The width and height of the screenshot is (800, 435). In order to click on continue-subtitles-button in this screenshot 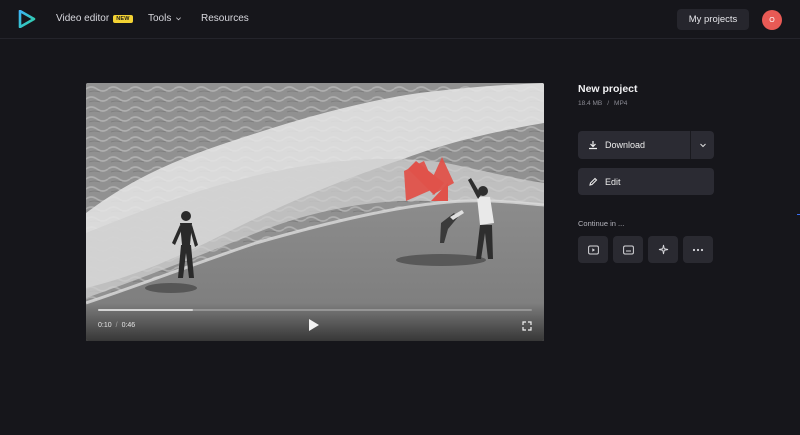, I will do `click(628, 249)`.